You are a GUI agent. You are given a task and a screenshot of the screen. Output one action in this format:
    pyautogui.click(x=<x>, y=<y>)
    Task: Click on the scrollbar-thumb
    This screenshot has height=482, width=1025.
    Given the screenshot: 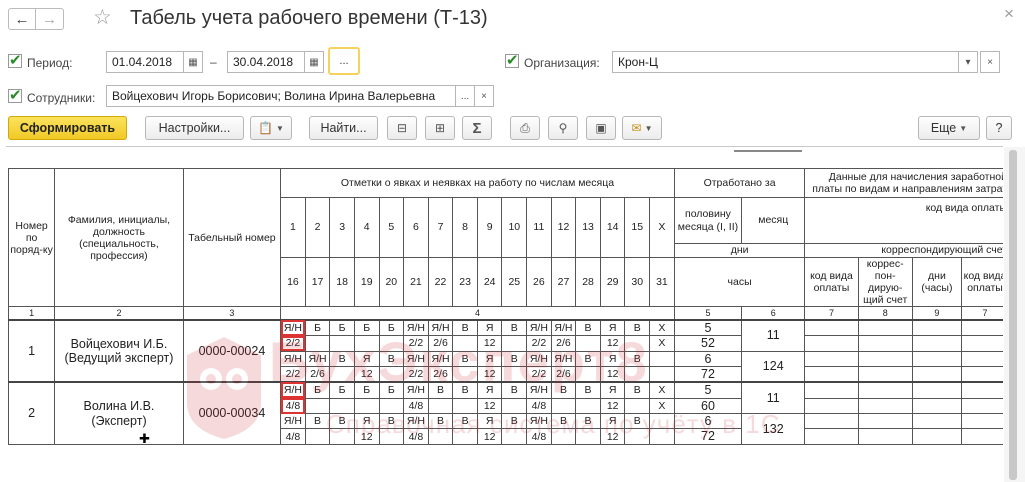 What is the action you would take?
    pyautogui.click(x=1013, y=315)
    